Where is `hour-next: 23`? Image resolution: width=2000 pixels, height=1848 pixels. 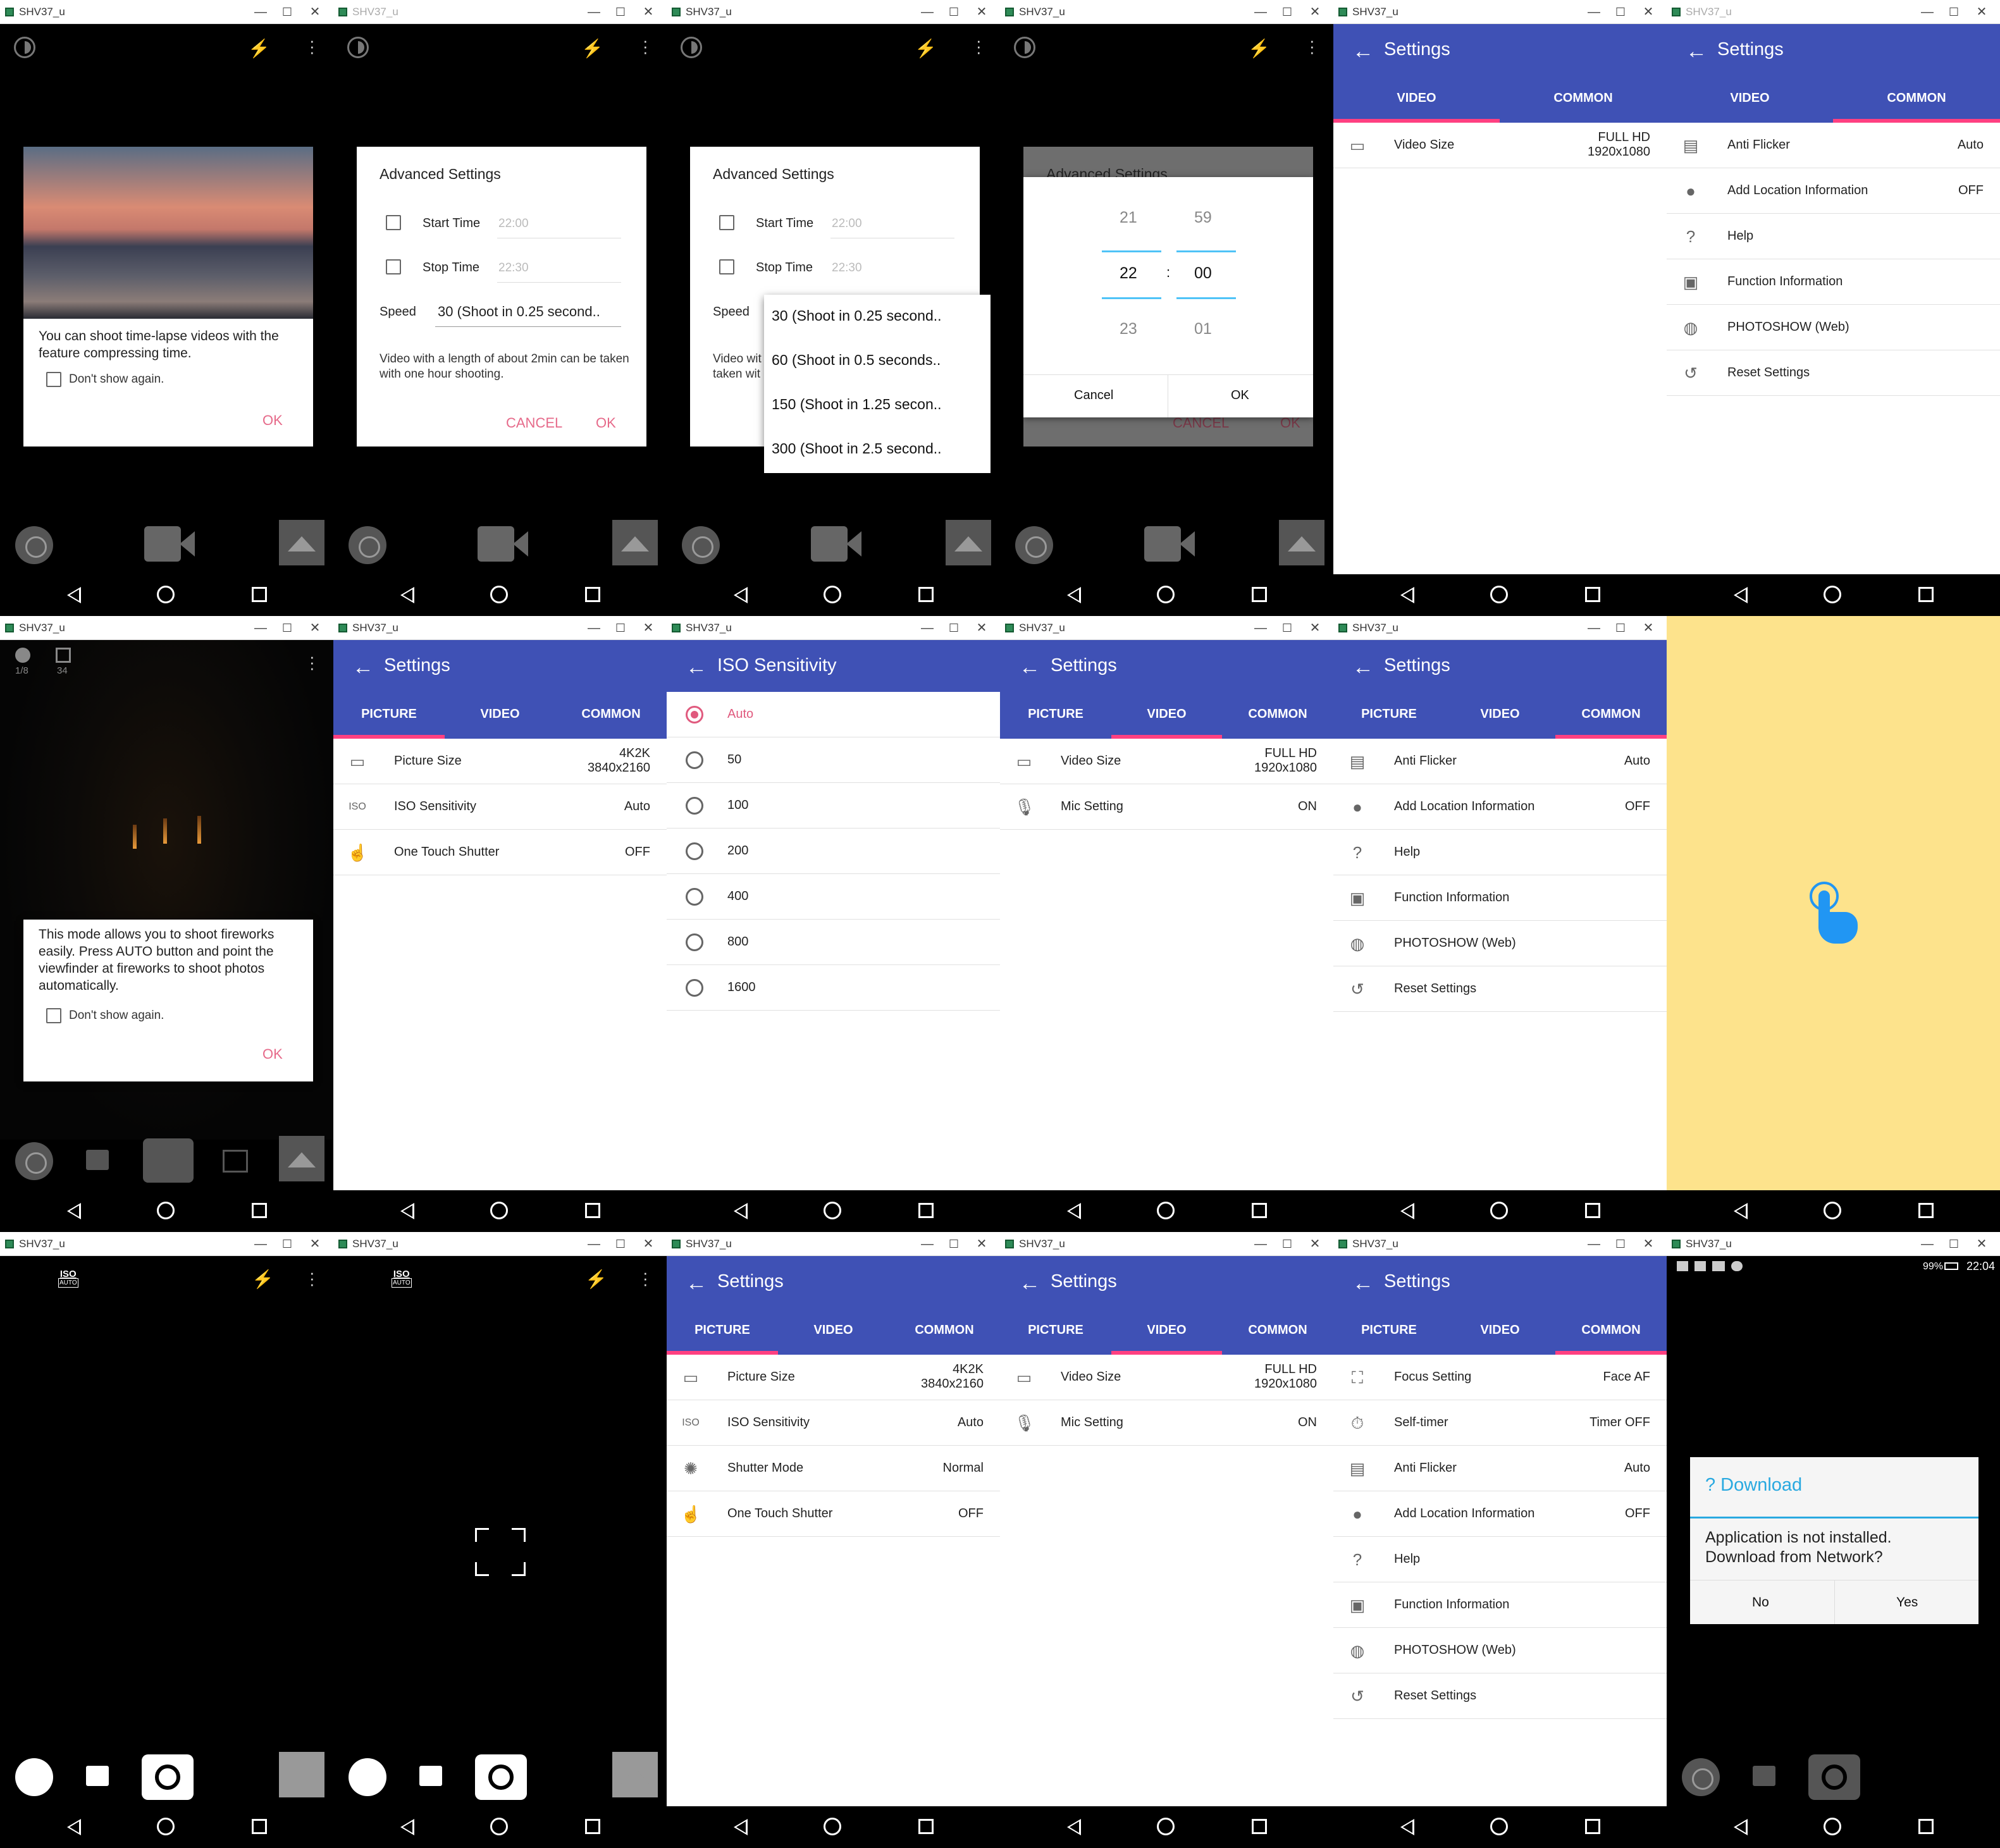 hour-next: 23 is located at coordinates (1128, 329).